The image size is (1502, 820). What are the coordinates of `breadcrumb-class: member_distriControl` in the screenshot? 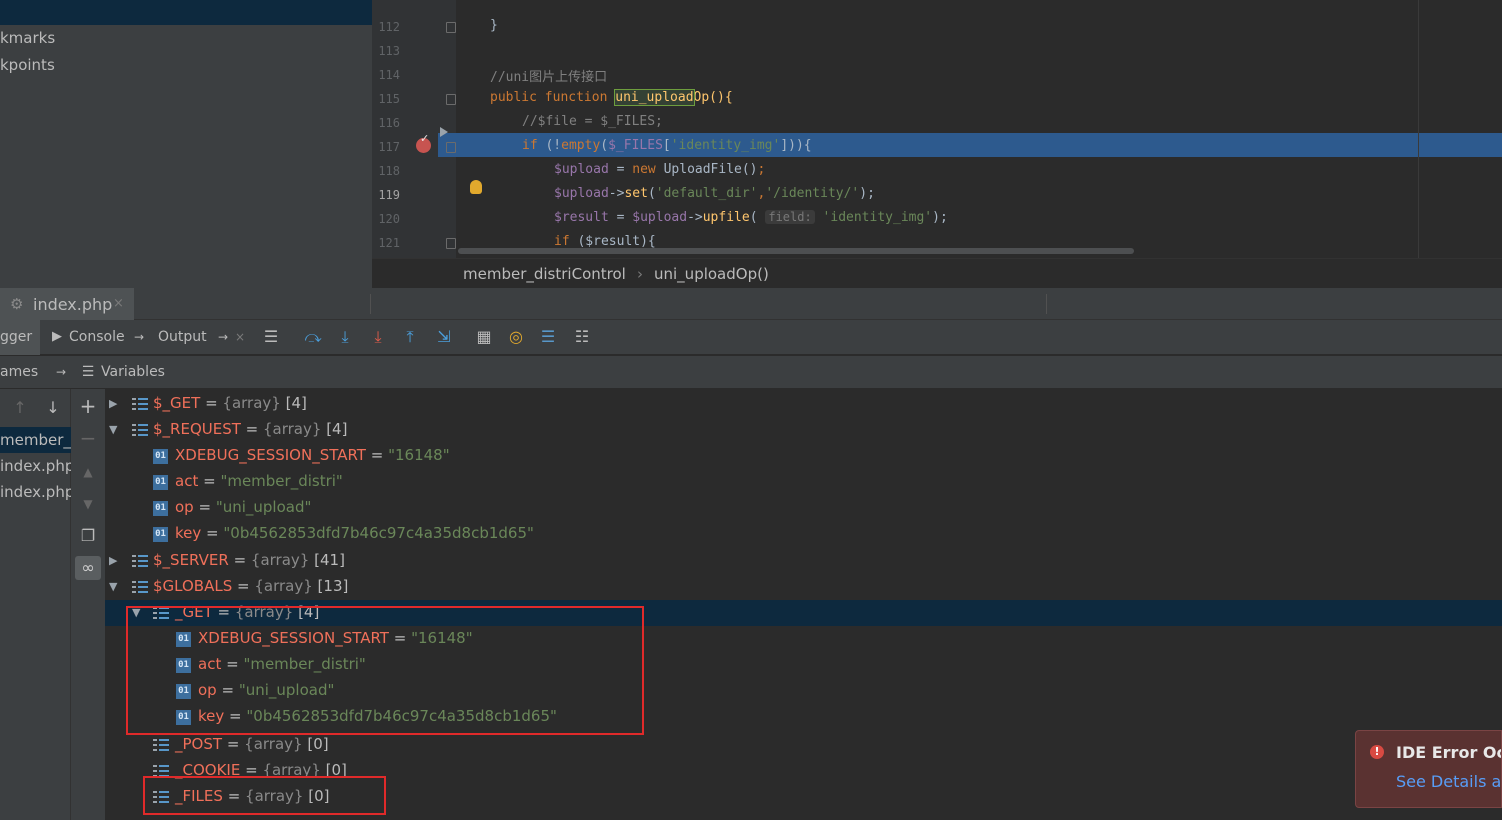 It's located at (544, 274).